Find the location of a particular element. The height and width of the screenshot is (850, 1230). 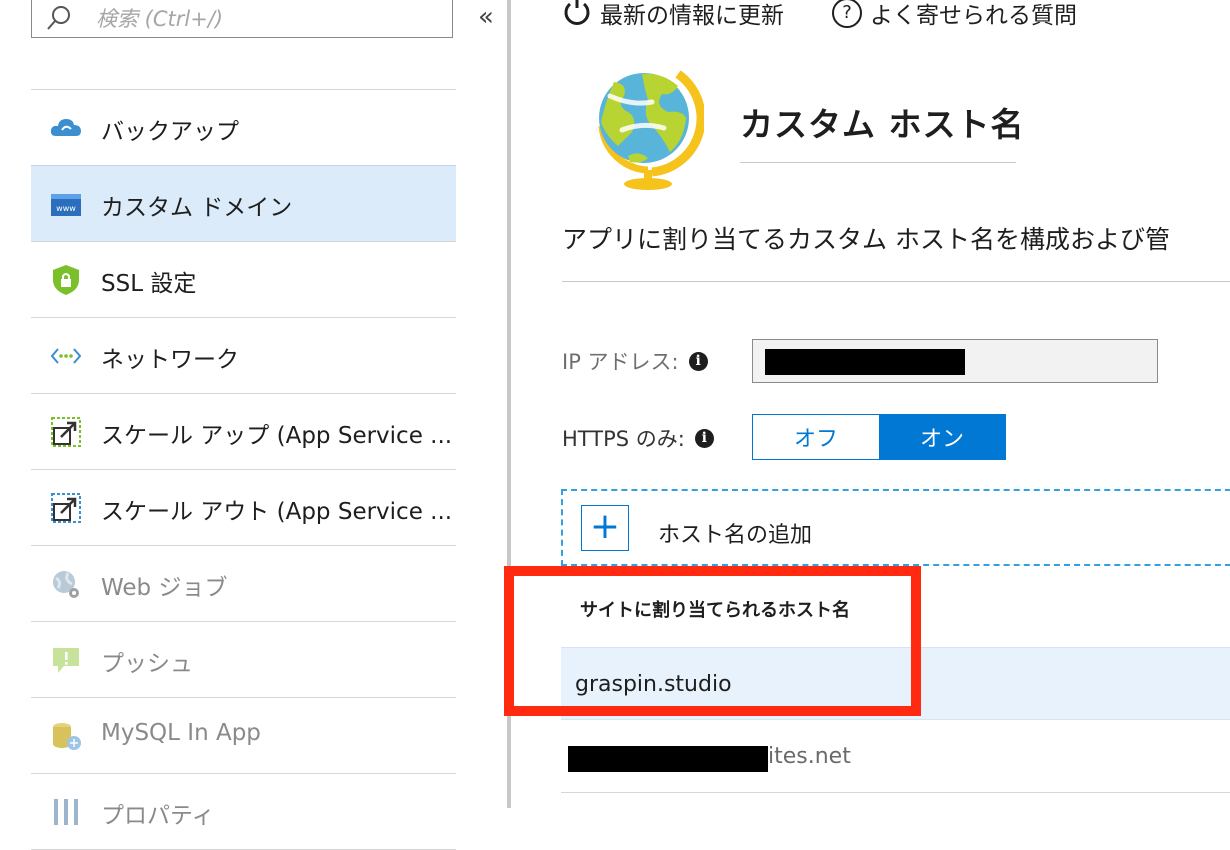

title-divider is located at coordinates (878, 162).